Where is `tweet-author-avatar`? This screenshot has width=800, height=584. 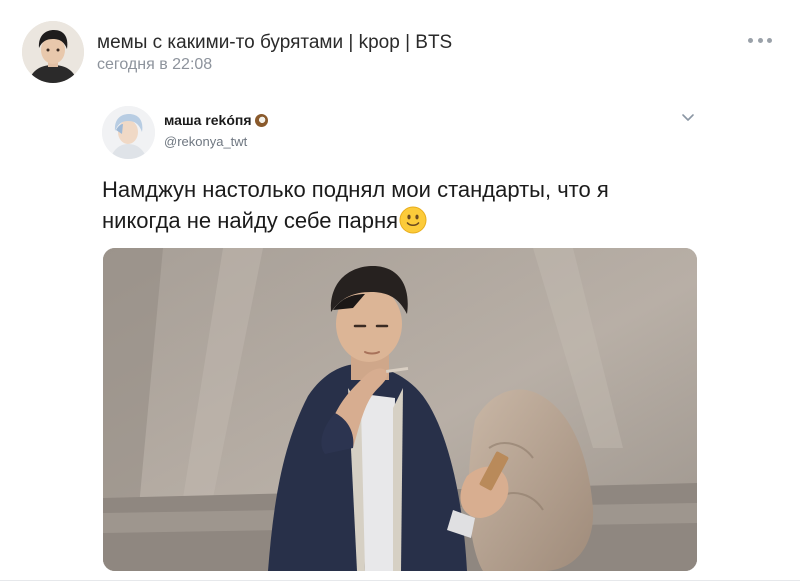 tweet-author-avatar is located at coordinates (128, 132).